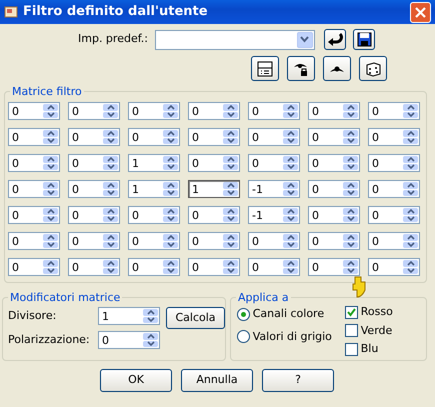 Image resolution: width=435 pixels, height=407 pixels. Describe the element at coordinates (129, 340) in the screenshot. I see `bias-spin-field: 0` at that location.